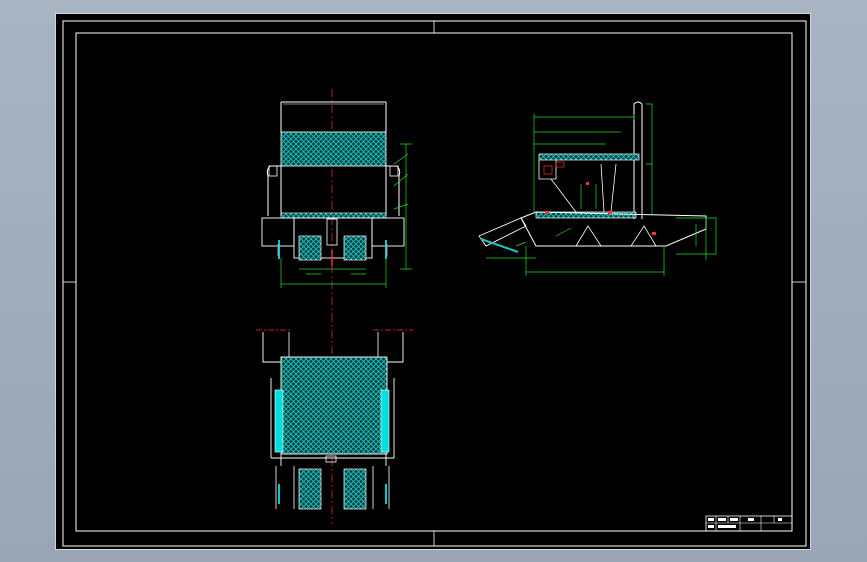 Image resolution: width=867 pixels, height=562 pixels. I want to click on side-view, so click(597, 188).